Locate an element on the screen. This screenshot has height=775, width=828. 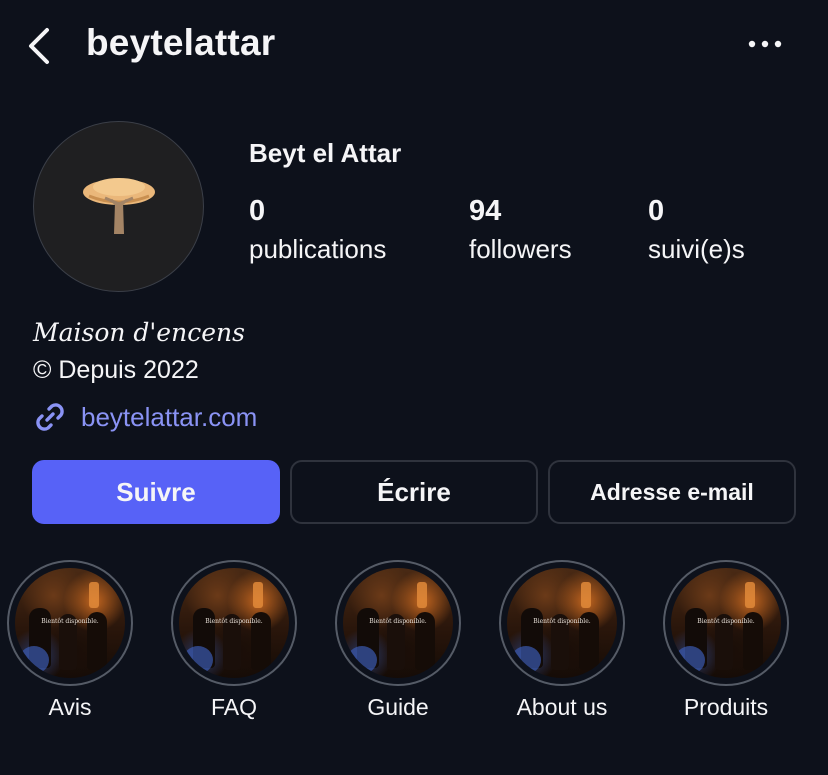
highlight-label: Guide is located at coordinates (398, 707).